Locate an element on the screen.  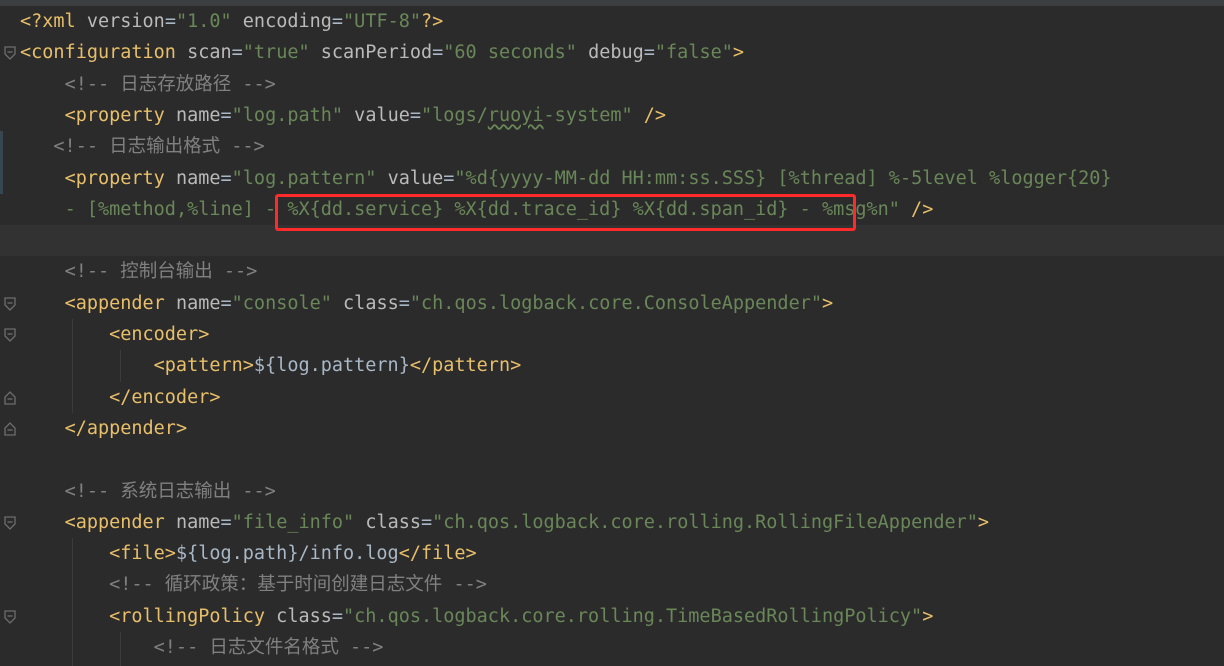
token-val: "console" is located at coordinates (281, 303).